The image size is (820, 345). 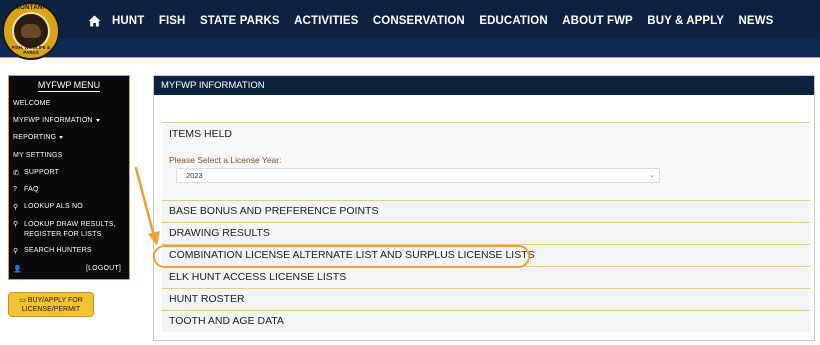 What do you see at coordinates (69, 255) in the screenshot?
I see `menu-item-search-hunters: ⚲ SEARCH HUNTERS` at bounding box center [69, 255].